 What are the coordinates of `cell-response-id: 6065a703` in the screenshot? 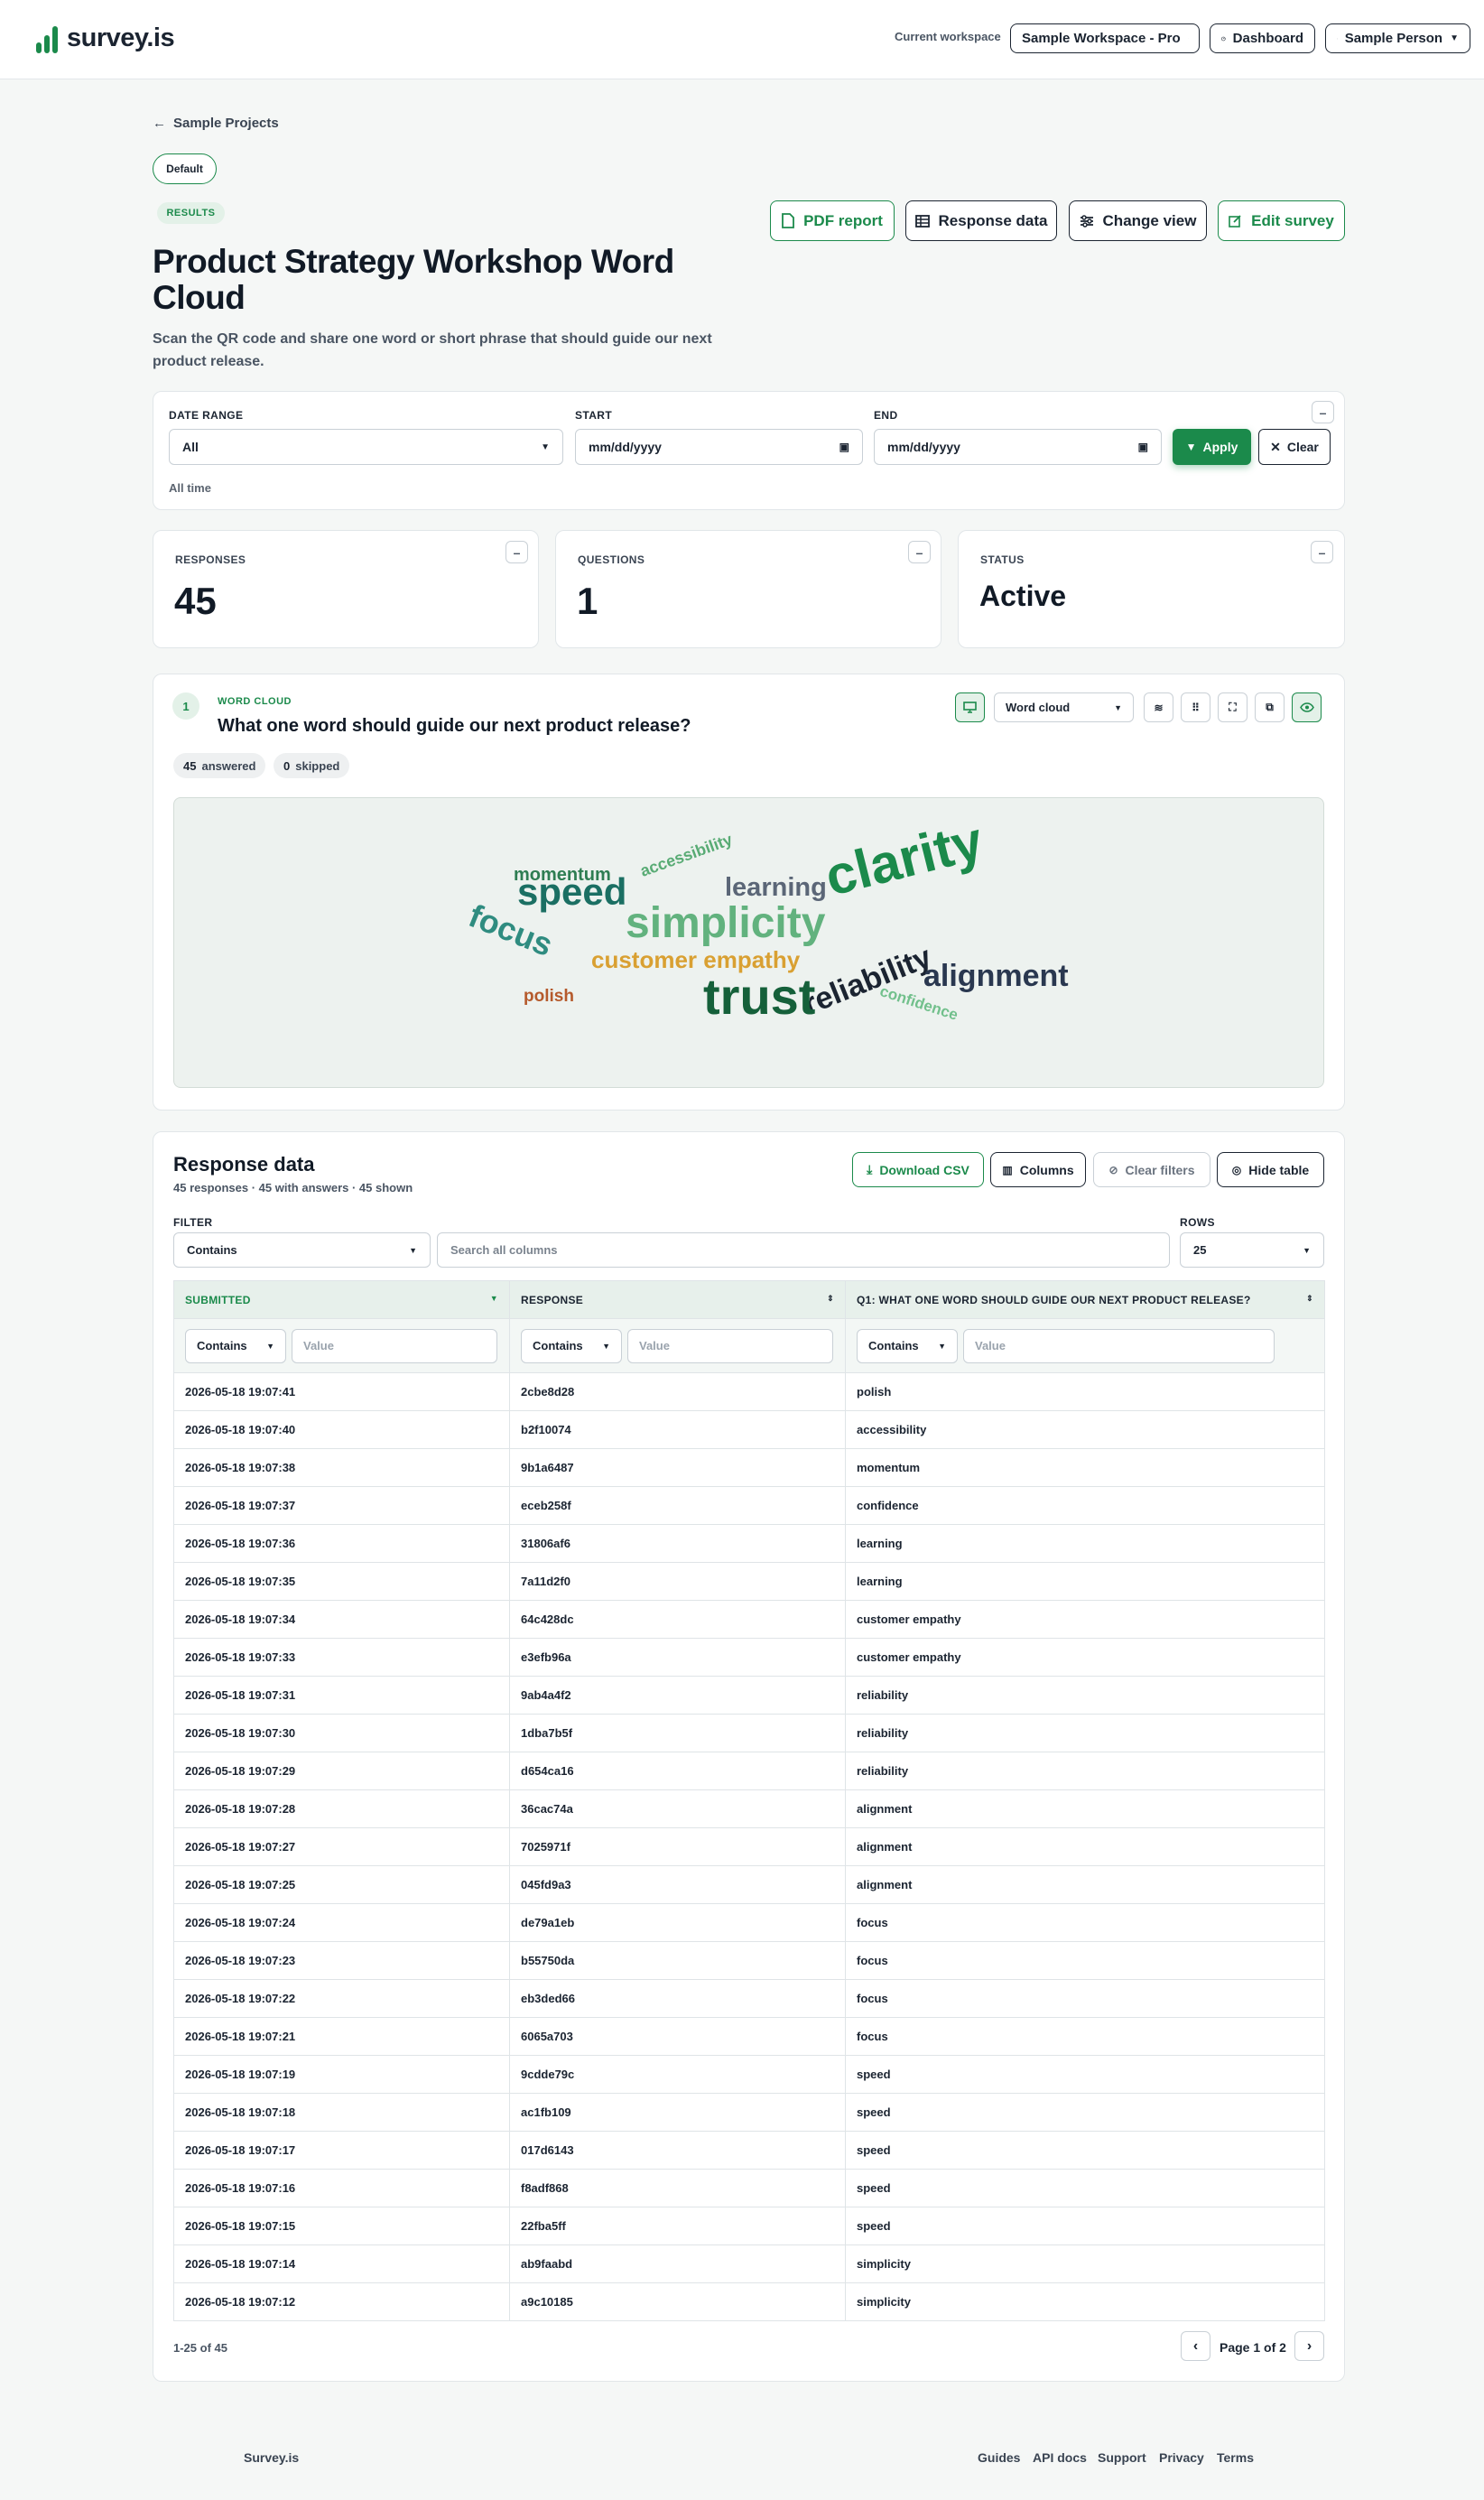 It's located at (678, 2036).